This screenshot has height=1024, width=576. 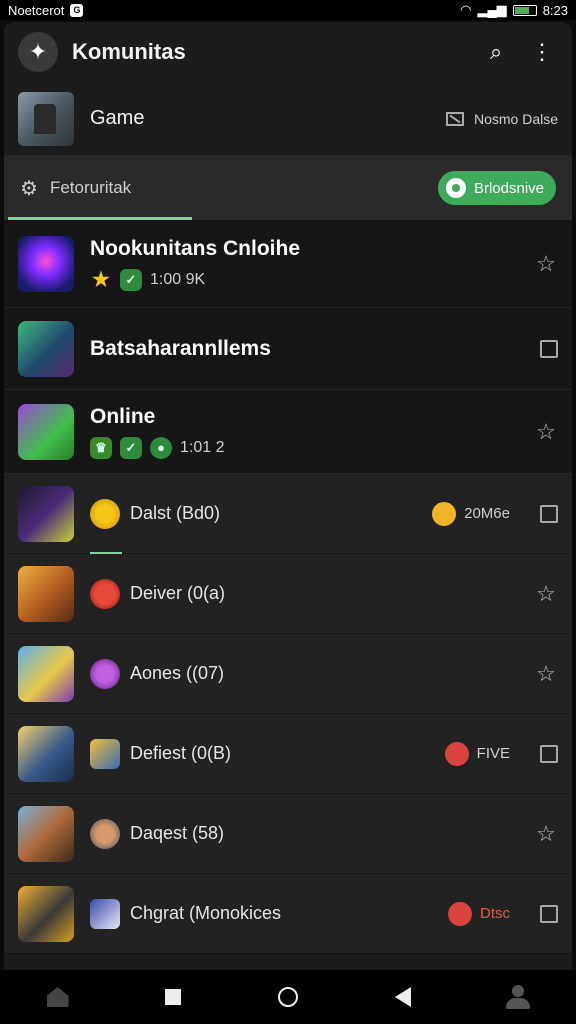 I want to click on profile-nav-button, so click(x=518, y=997).